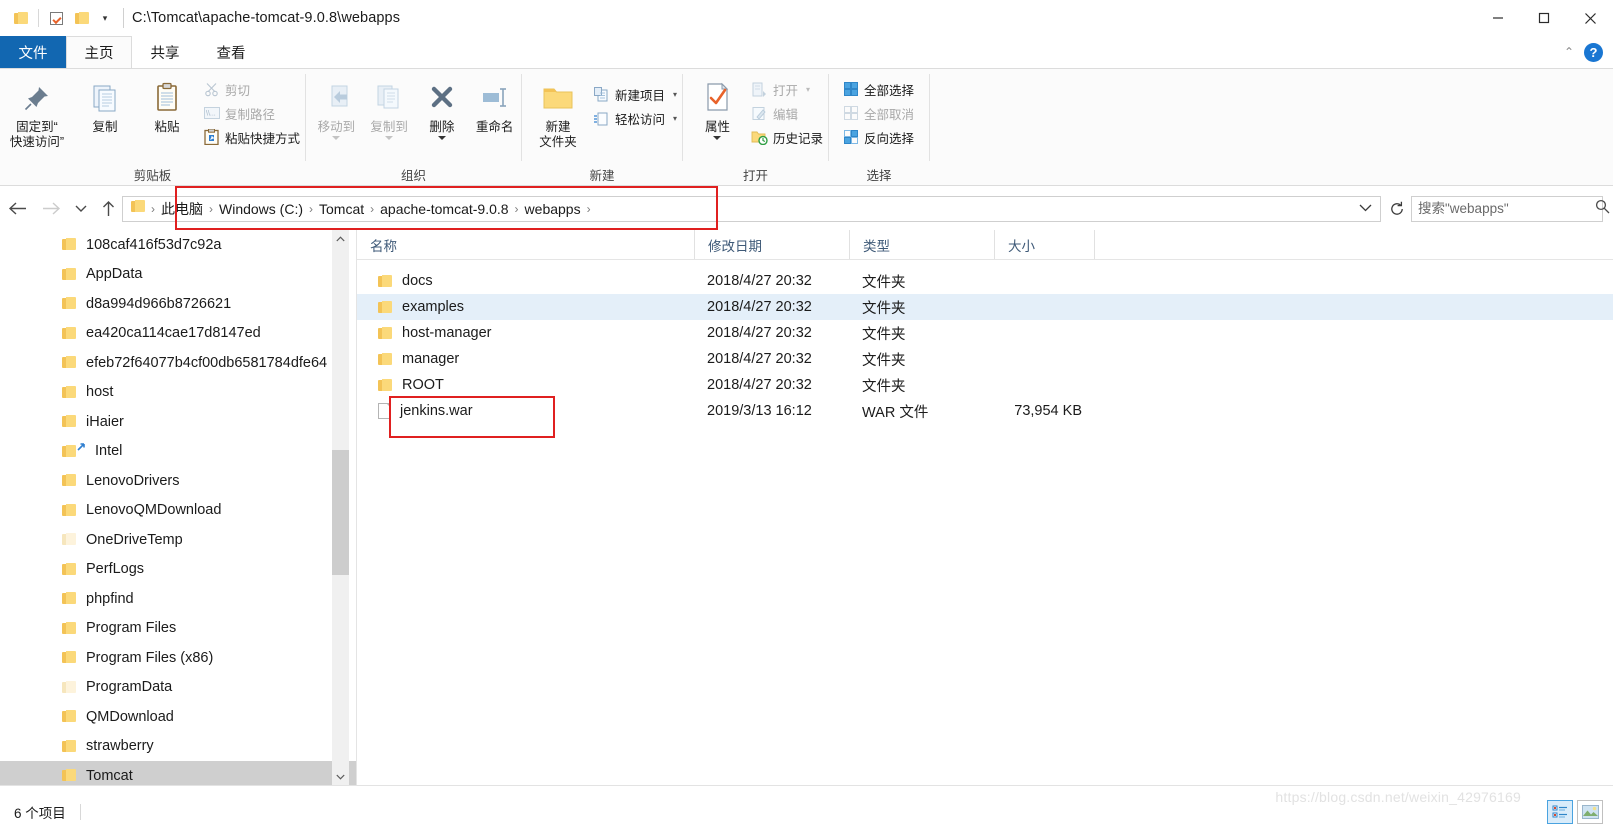 The image size is (1613, 837). Describe the element at coordinates (37, 112) in the screenshot. I see `pin-to-quick-access-button: 固定到“ 快速访问”` at that location.